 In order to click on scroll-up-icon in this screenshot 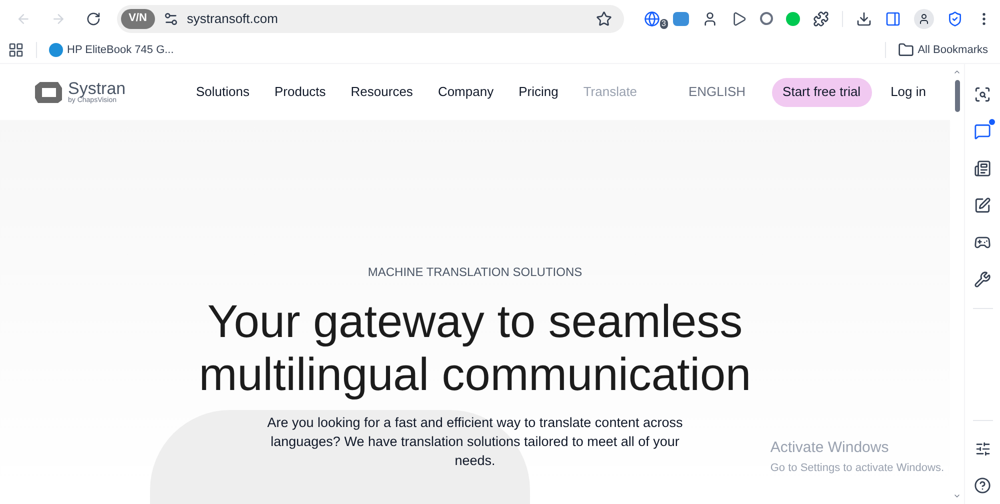, I will do `click(957, 72)`.